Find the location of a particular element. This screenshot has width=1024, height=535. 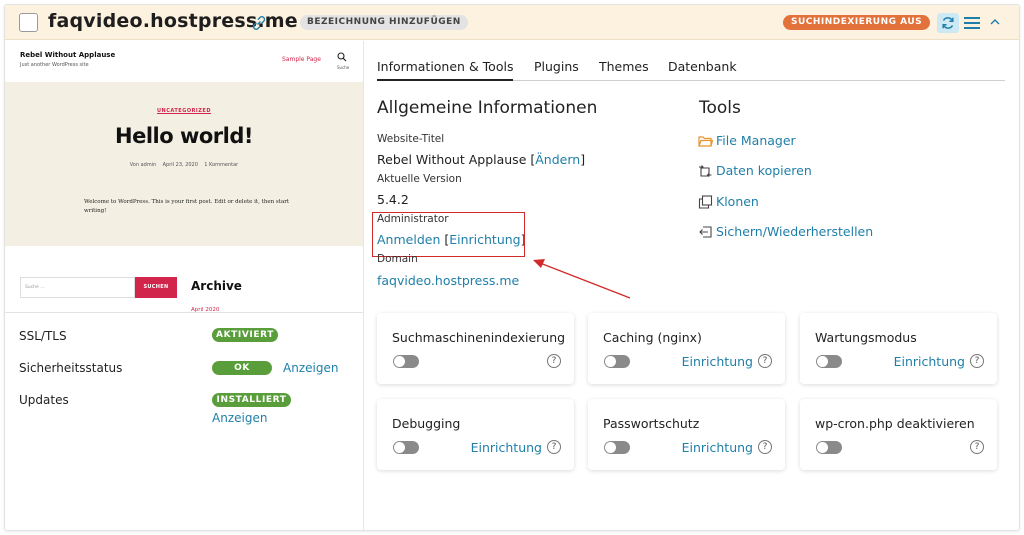

website-title-value-row: Rebel Without Applause [Ändern] is located at coordinates (481, 159).